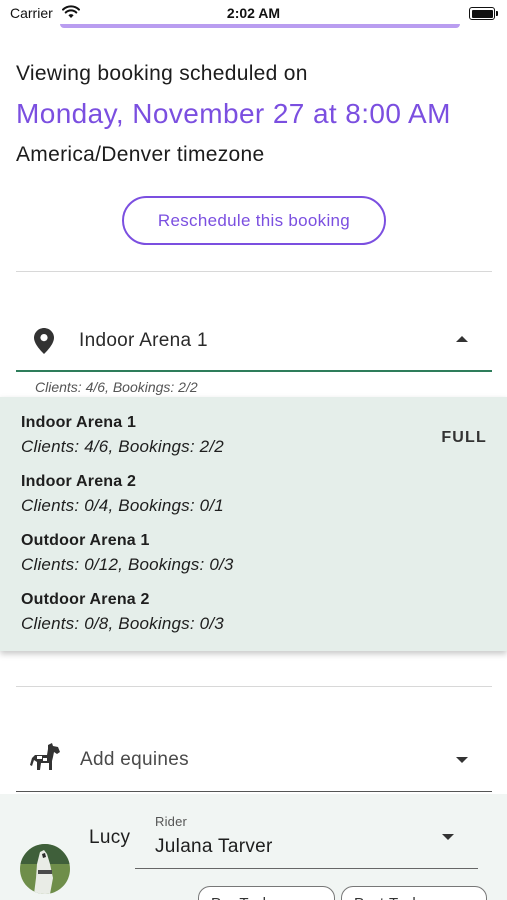 The width and height of the screenshot is (507, 900). What do you see at coordinates (483, 13) in the screenshot?
I see `battery-icon` at bounding box center [483, 13].